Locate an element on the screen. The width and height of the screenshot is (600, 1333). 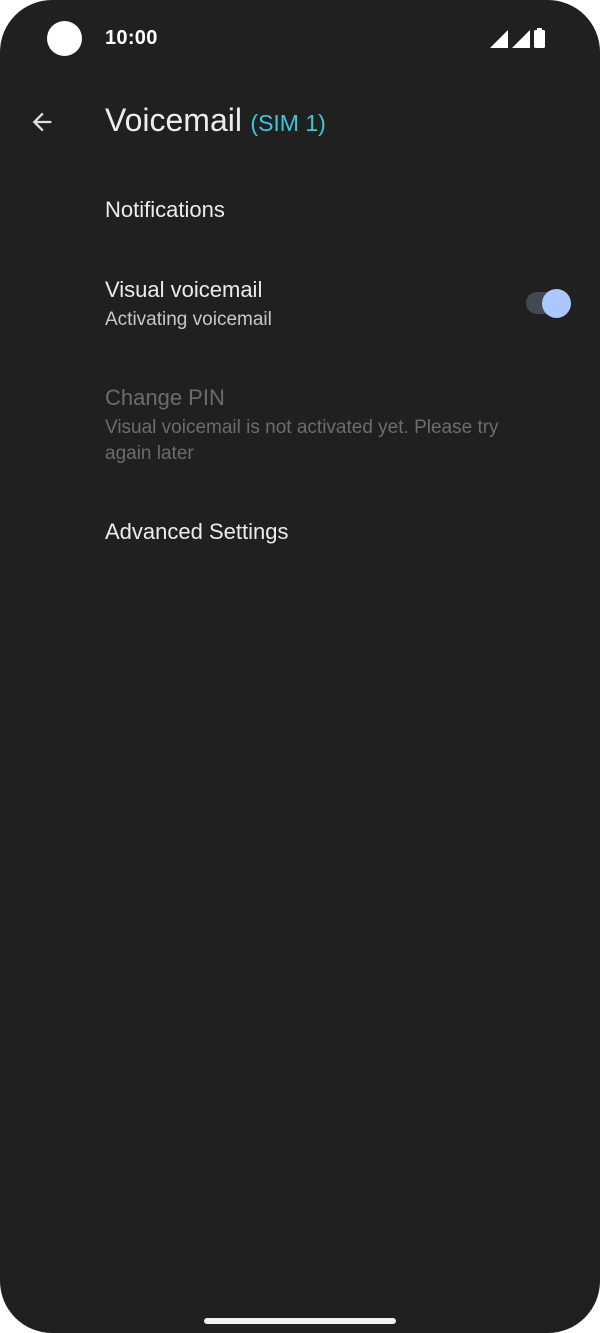
visual-voicemail-title: Visual voicemail is located at coordinates (184, 289).